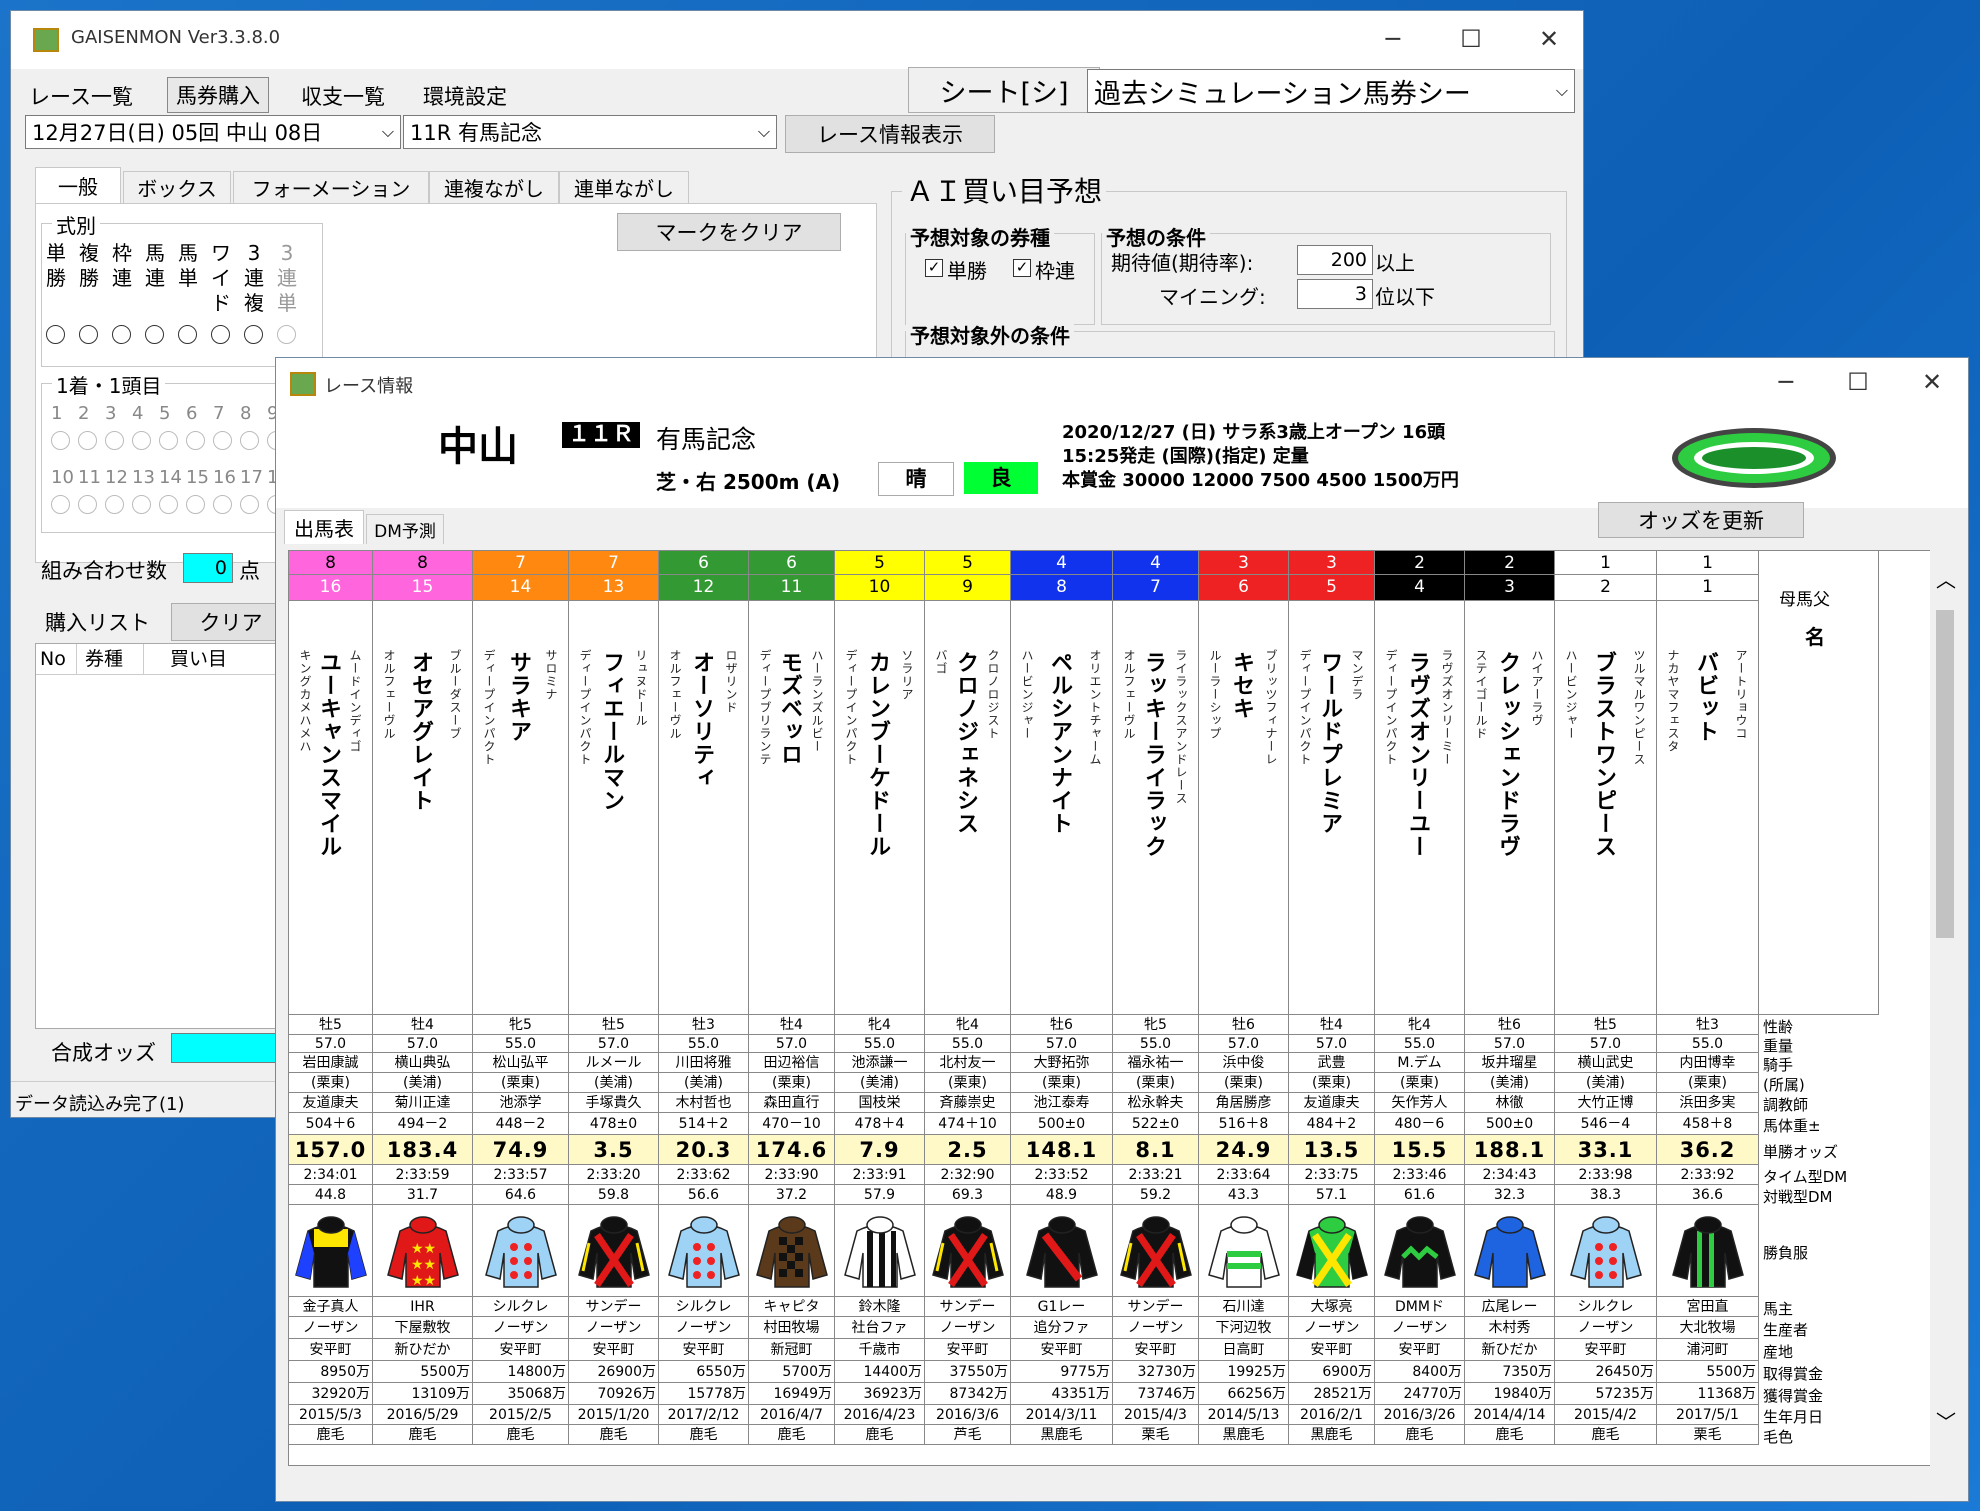 This screenshot has height=1511, width=1980. What do you see at coordinates (197, 477) in the screenshot?
I see `horse-number-label: 15` at bounding box center [197, 477].